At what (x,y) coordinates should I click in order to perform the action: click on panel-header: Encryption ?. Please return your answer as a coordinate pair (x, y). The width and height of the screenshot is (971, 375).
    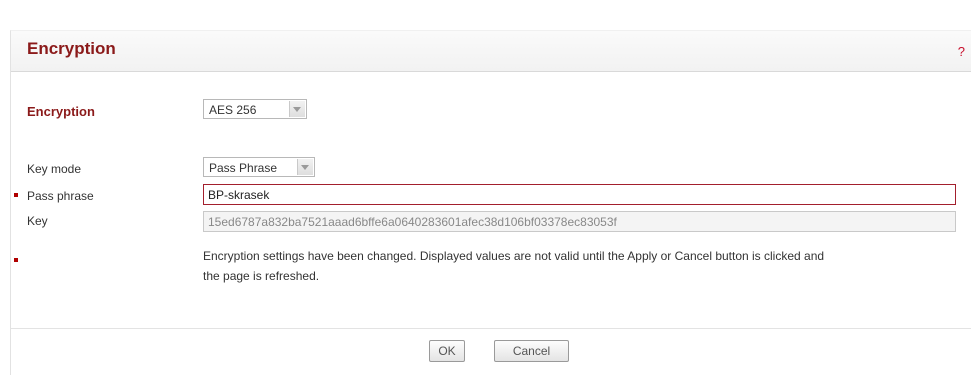
    Looking at the image, I should click on (491, 51).